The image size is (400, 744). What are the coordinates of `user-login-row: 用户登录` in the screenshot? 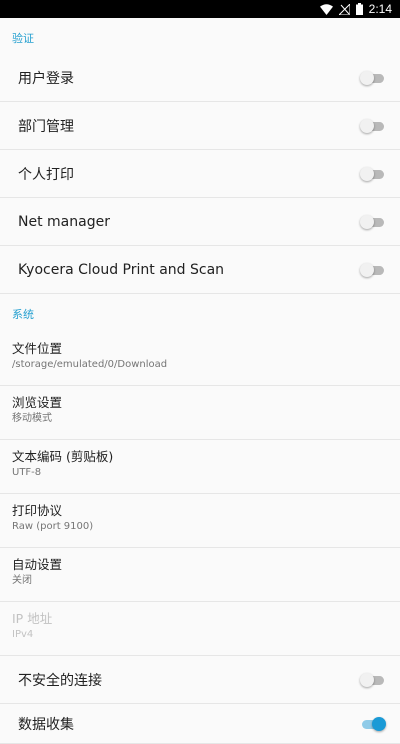 It's located at (200, 78).